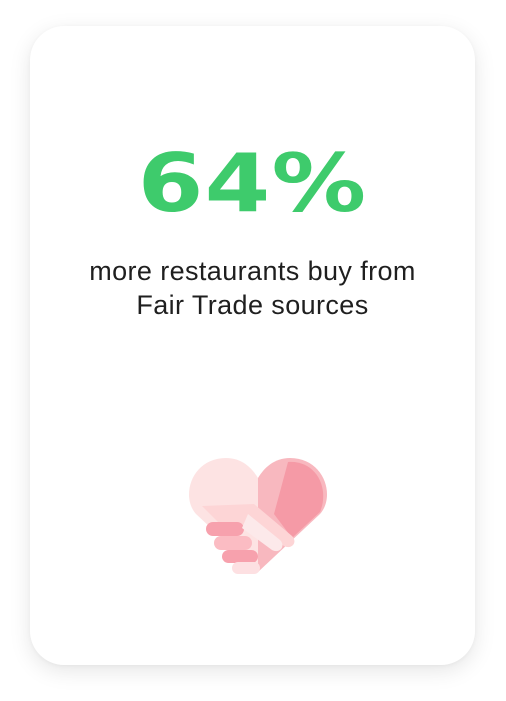  Describe the element at coordinates (258, 516) in the screenshot. I see `heart-handshake-icon` at that location.